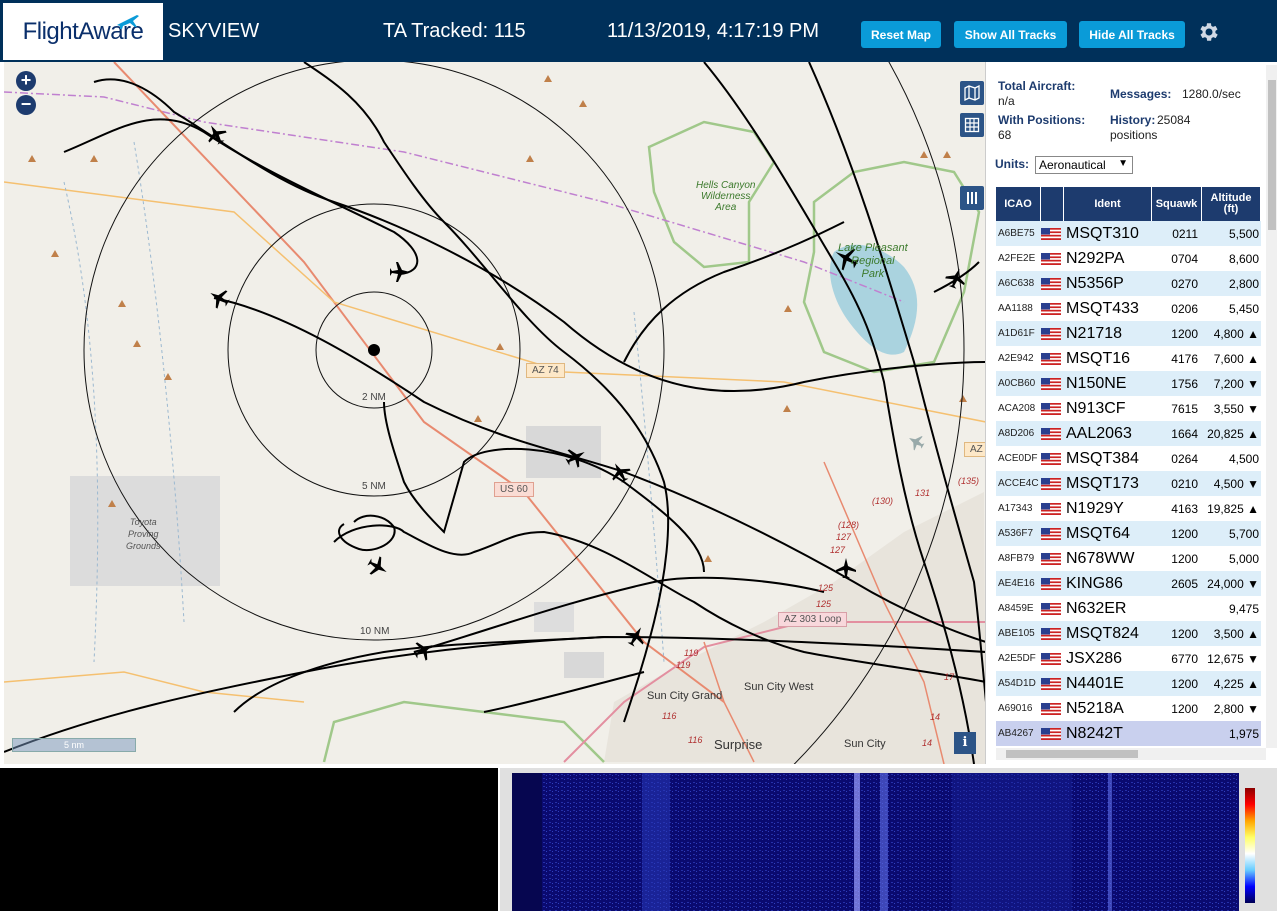 The height and width of the screenshot is (911, 1277). Describe the element at coordinates (726, 196) in the screenshot. I see `hells-canyon-label: Hells Canyon Wilderness Area` at that location.